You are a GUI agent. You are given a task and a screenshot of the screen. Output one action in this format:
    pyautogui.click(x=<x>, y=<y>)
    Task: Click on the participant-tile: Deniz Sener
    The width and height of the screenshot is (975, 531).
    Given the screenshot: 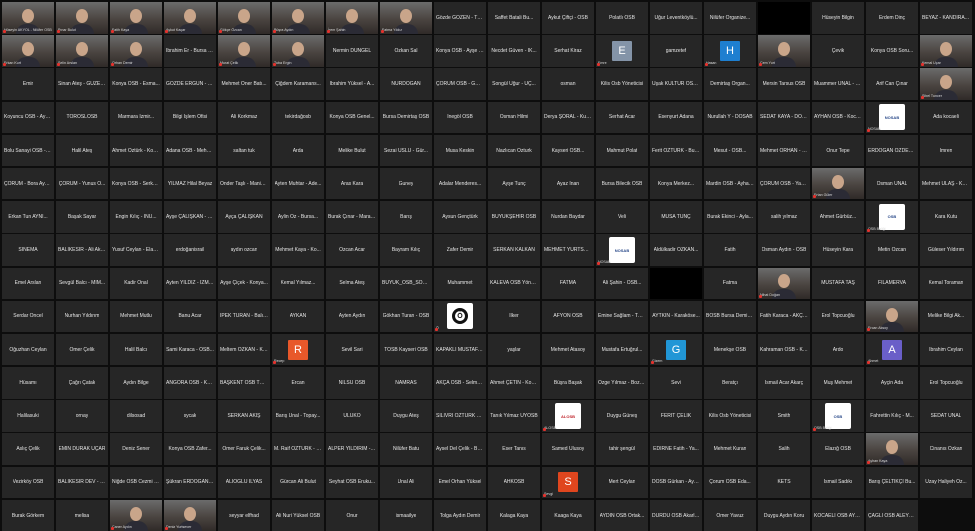 What is the action you would take?
    pyautogui.click(x=136, y=449)
    